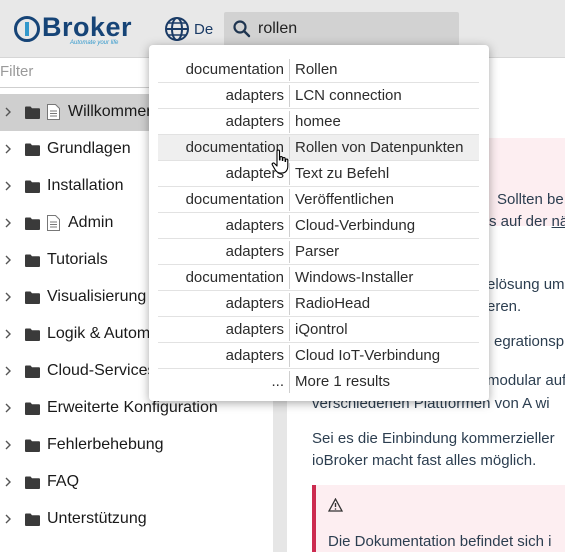 The height and width of the screenshot is (552, 565). What do you see at coordinates (94, 43) in the screenshot?
I see `logo-tagline: Automate your life` at bounding box center [94, 43].